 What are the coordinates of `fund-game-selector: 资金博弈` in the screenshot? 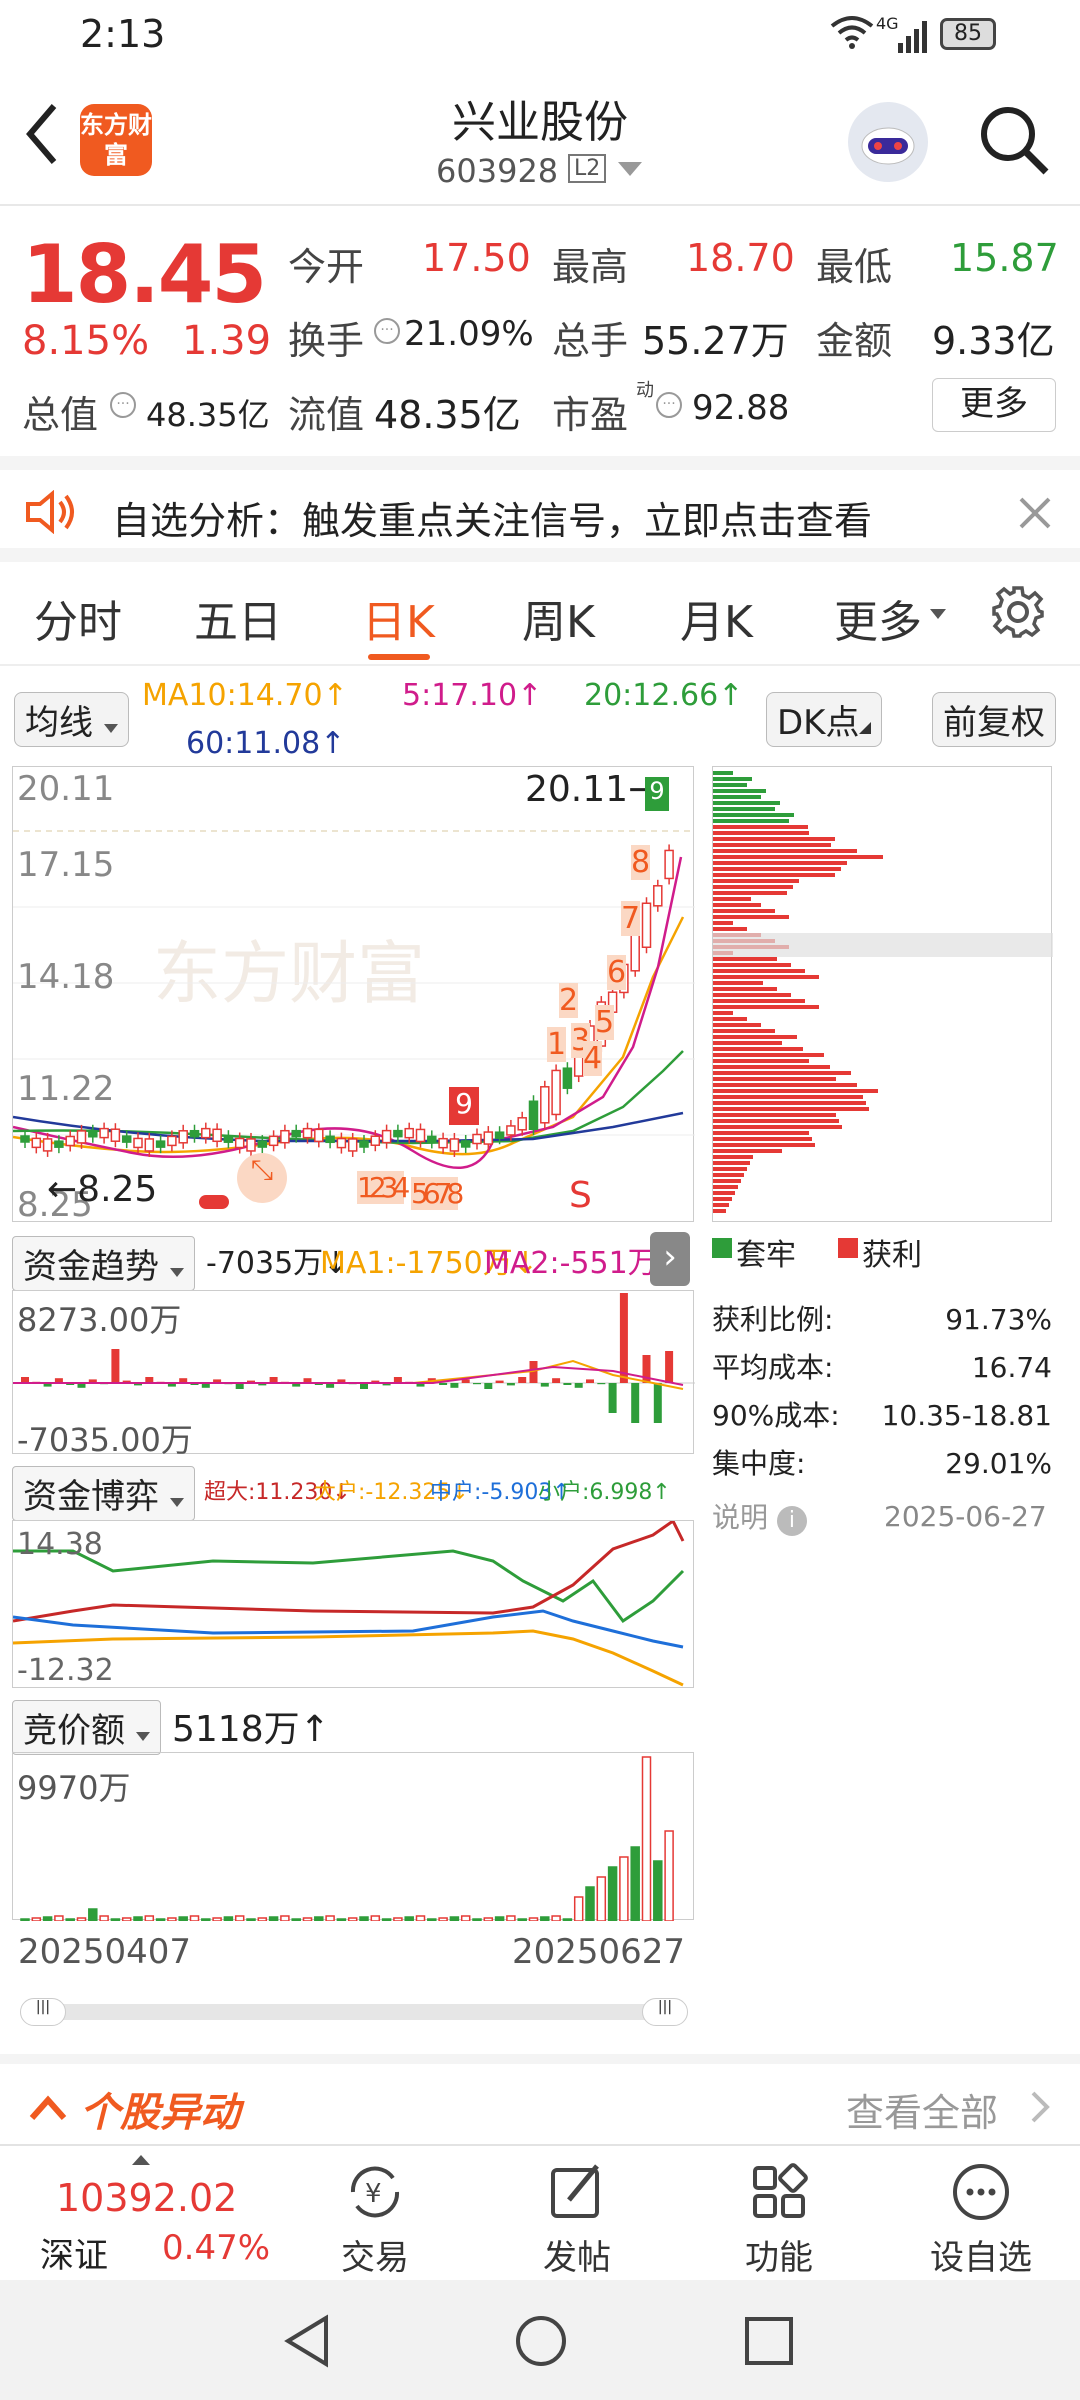 It's located at (103, 1493).